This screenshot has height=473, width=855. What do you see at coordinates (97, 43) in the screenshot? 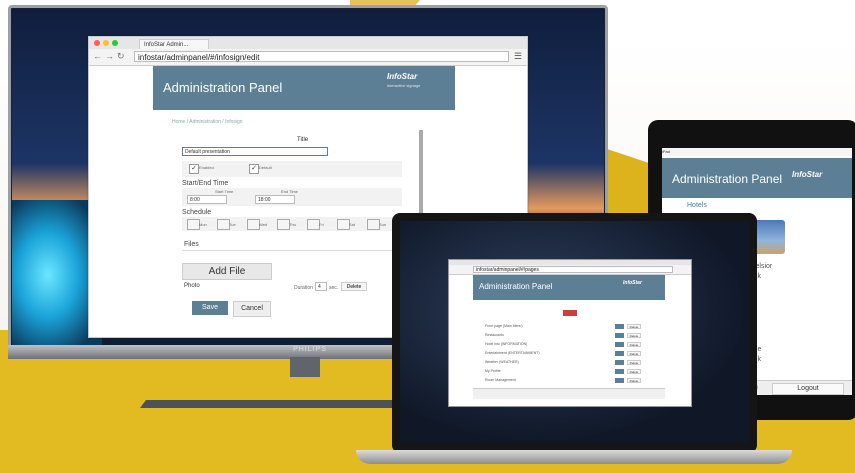
I see `close-dot-icon` at bounding box center [97, 43].